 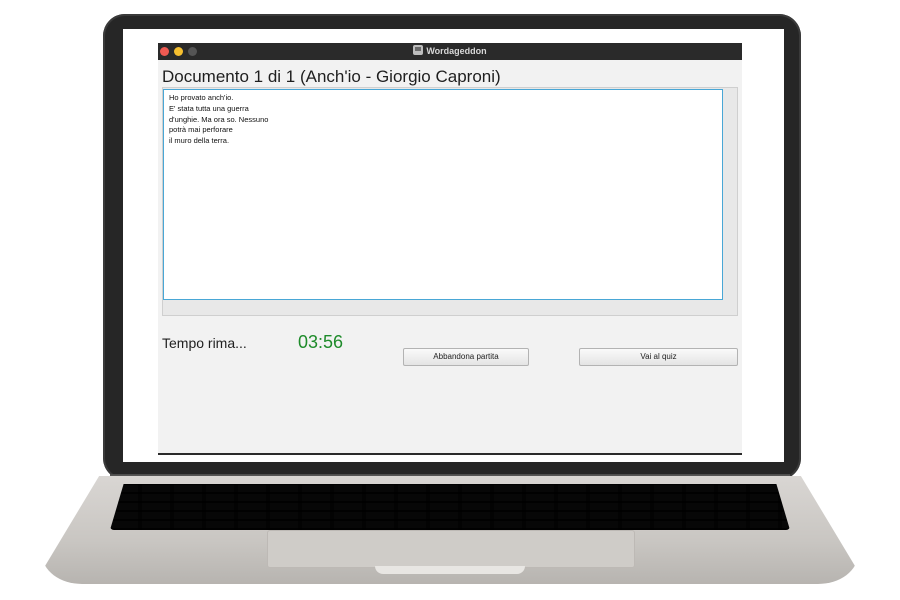 I want to click on document-line: E' stata tutta una guerra, so click(x=209, y=108).